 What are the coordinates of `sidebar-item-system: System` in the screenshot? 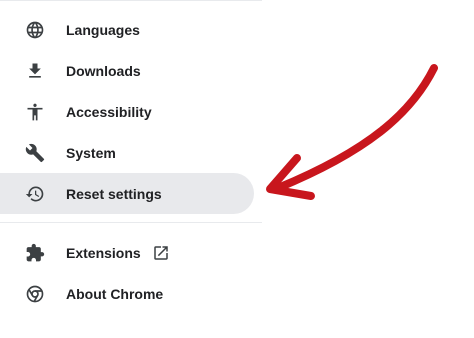 It's located at (127, 152).